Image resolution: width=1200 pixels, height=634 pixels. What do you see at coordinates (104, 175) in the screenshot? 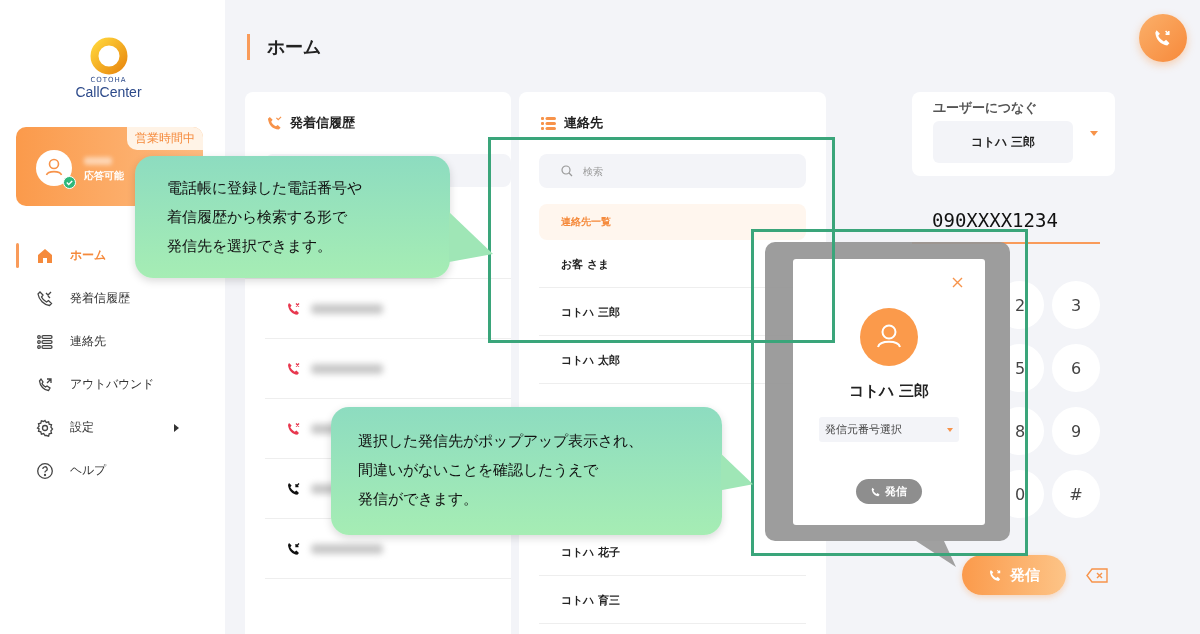
I see `status-text: 応答可能` at bounding box center [104, 175].